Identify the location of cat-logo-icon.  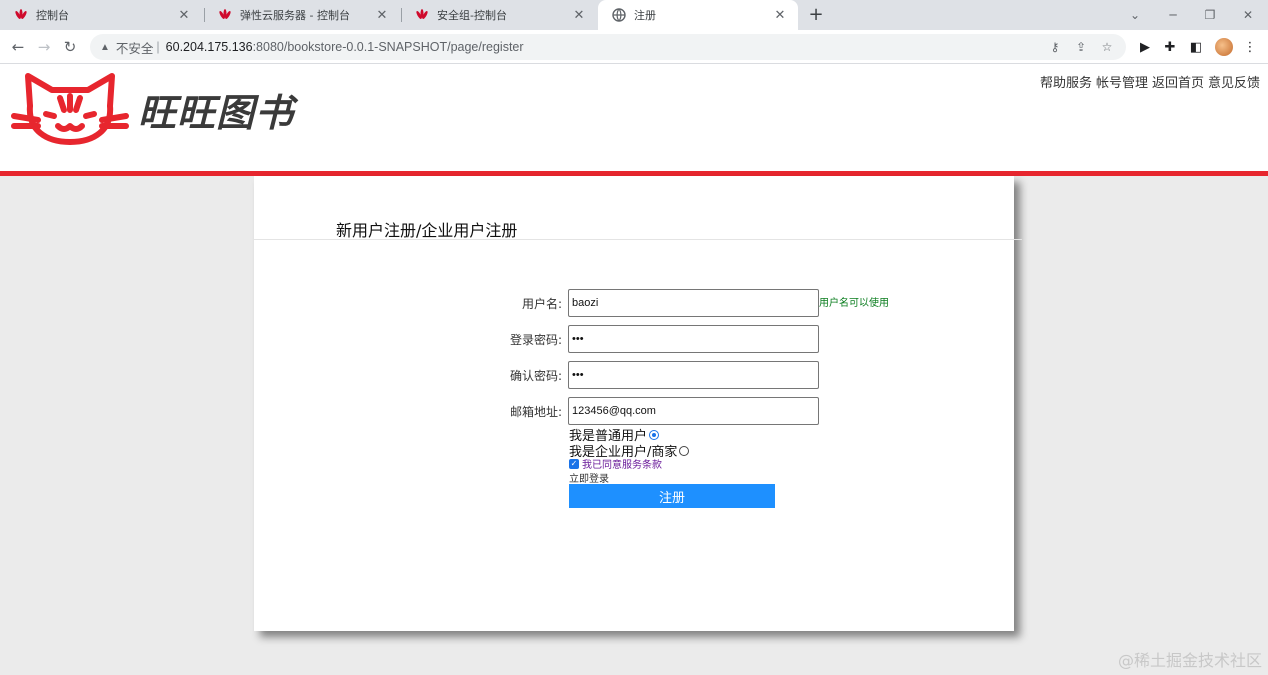
(70, 108).